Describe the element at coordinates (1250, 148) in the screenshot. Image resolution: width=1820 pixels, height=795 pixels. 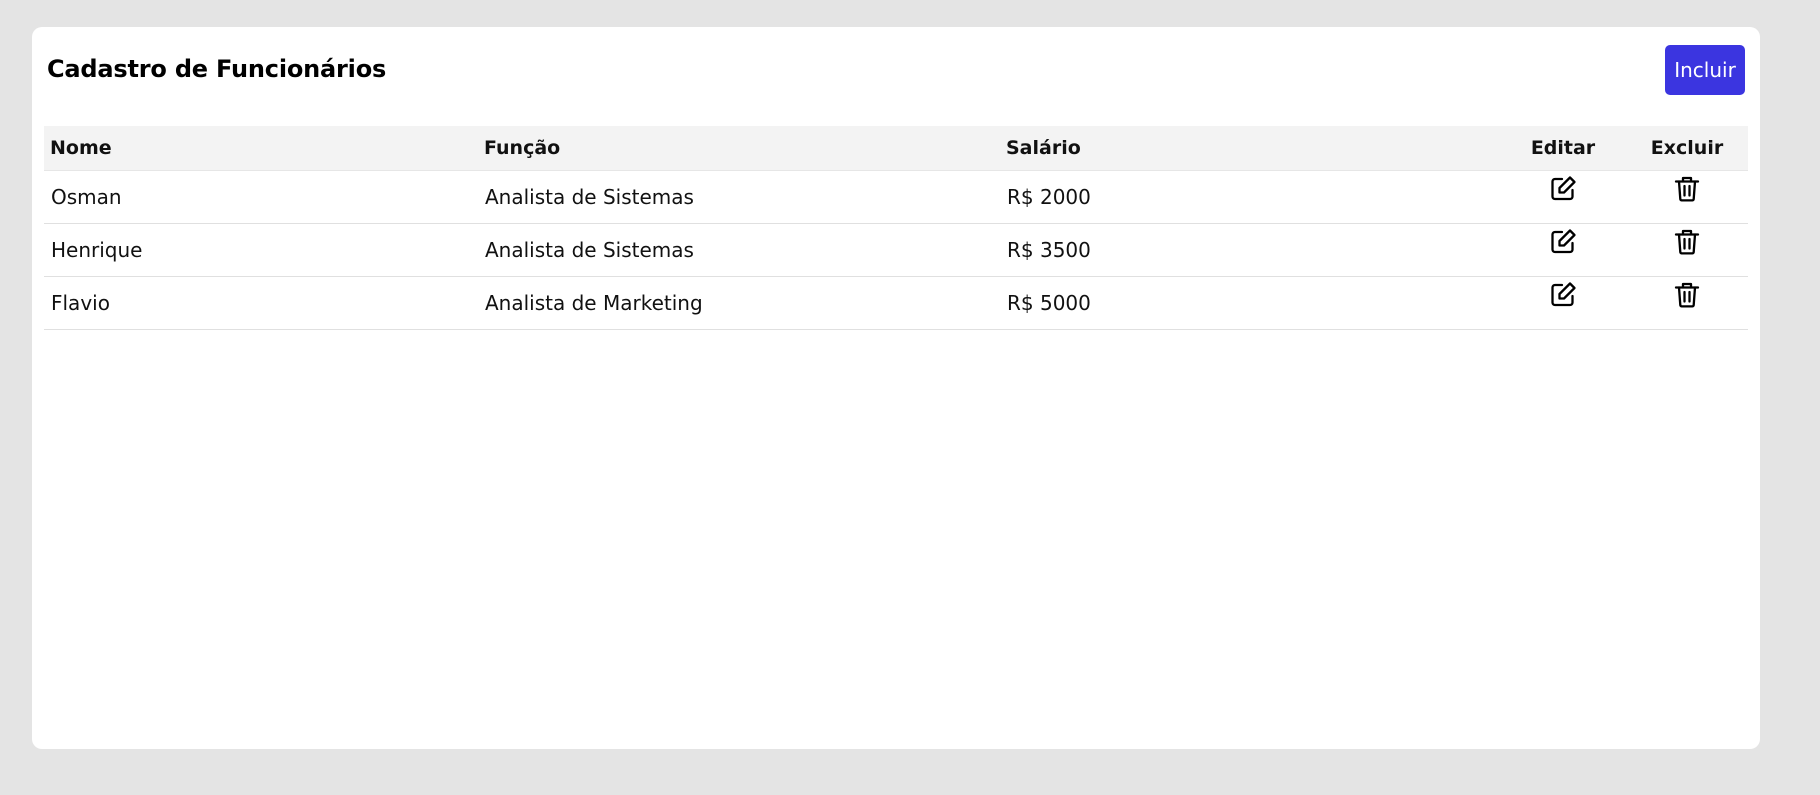
I see `column-header-salario: Salário` at that location.